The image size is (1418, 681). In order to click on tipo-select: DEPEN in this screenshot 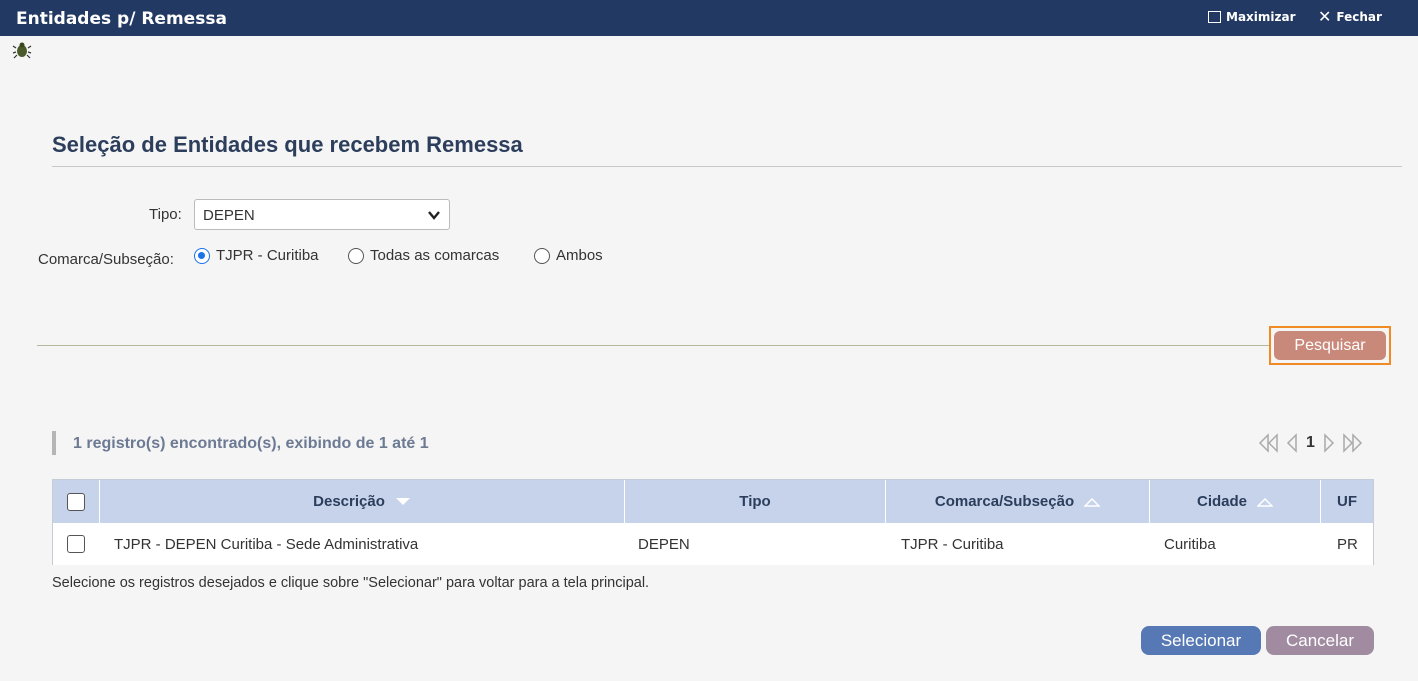, I will do `click(322, 214)`.